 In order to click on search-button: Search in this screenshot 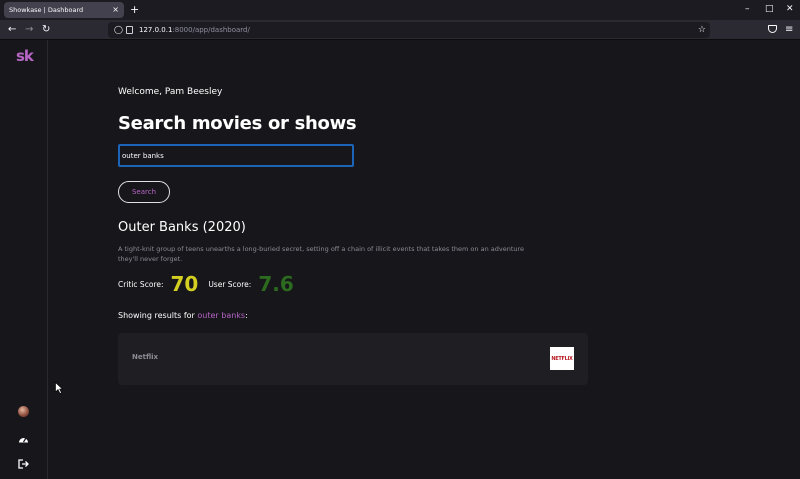, I will do `click(144, 192)`.